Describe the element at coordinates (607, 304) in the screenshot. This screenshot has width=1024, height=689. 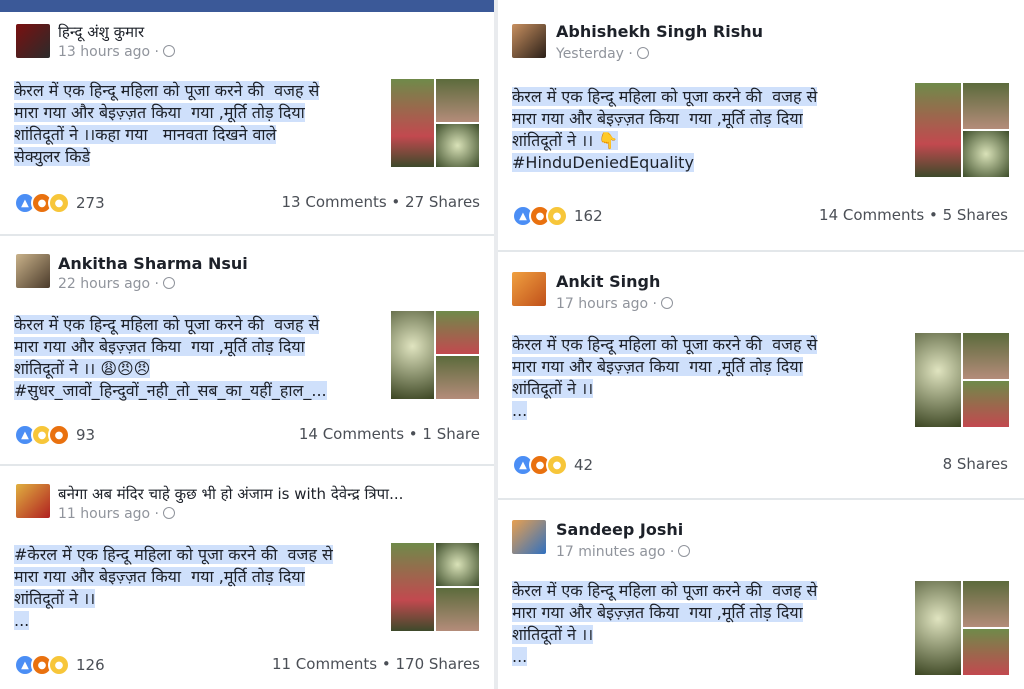
I see `post-time-label: 17 hours ago ·` at that location.